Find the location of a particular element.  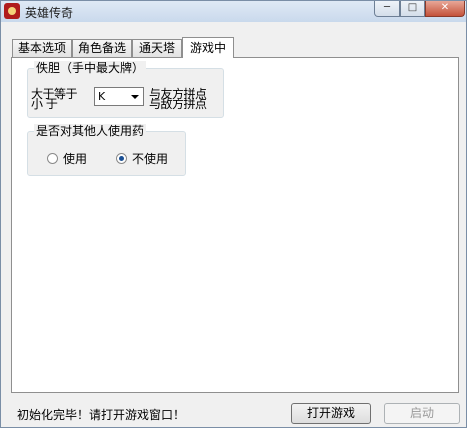

use-medicine-label: 使用 is located at coordinates (75, 158).